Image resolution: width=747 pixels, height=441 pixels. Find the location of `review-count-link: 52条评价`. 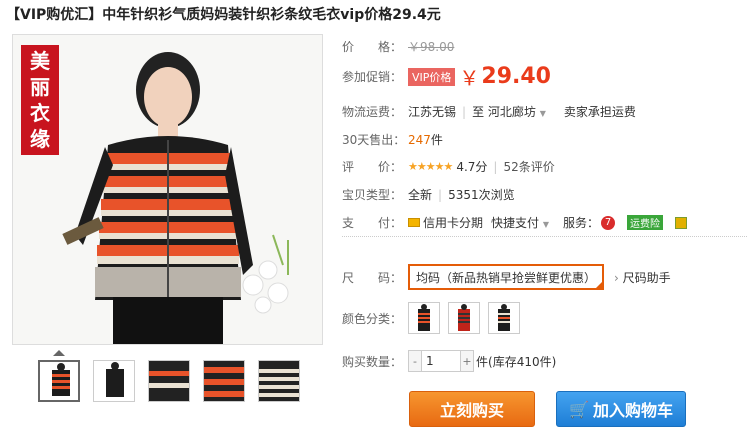

review-count-link: 52条评价 is located at coordinates (528, 166).